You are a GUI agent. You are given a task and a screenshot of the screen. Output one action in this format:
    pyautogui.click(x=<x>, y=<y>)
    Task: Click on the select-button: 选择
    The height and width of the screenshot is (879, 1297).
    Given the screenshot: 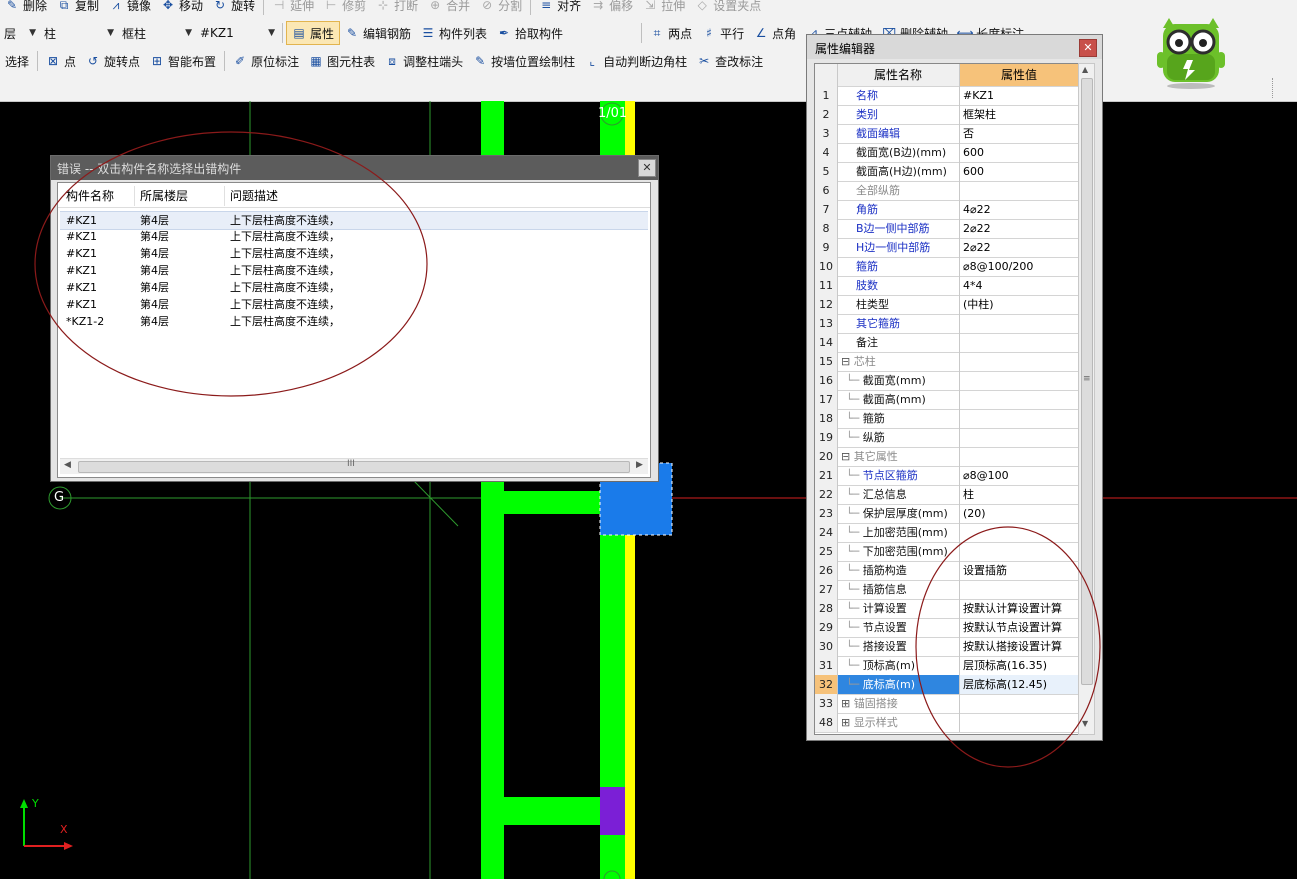 What is the action you would take?
    pyautogui.click(x=17, y=61)
    